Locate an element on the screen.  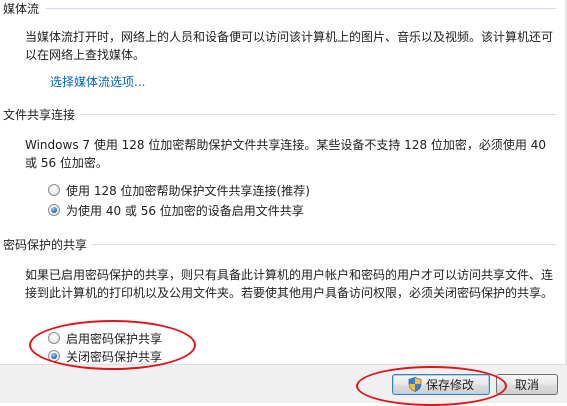
radio-option-40-56bit: 为使用 40 或 56 位加密的设备启用文件共享 is located at coordinates (176, 210).